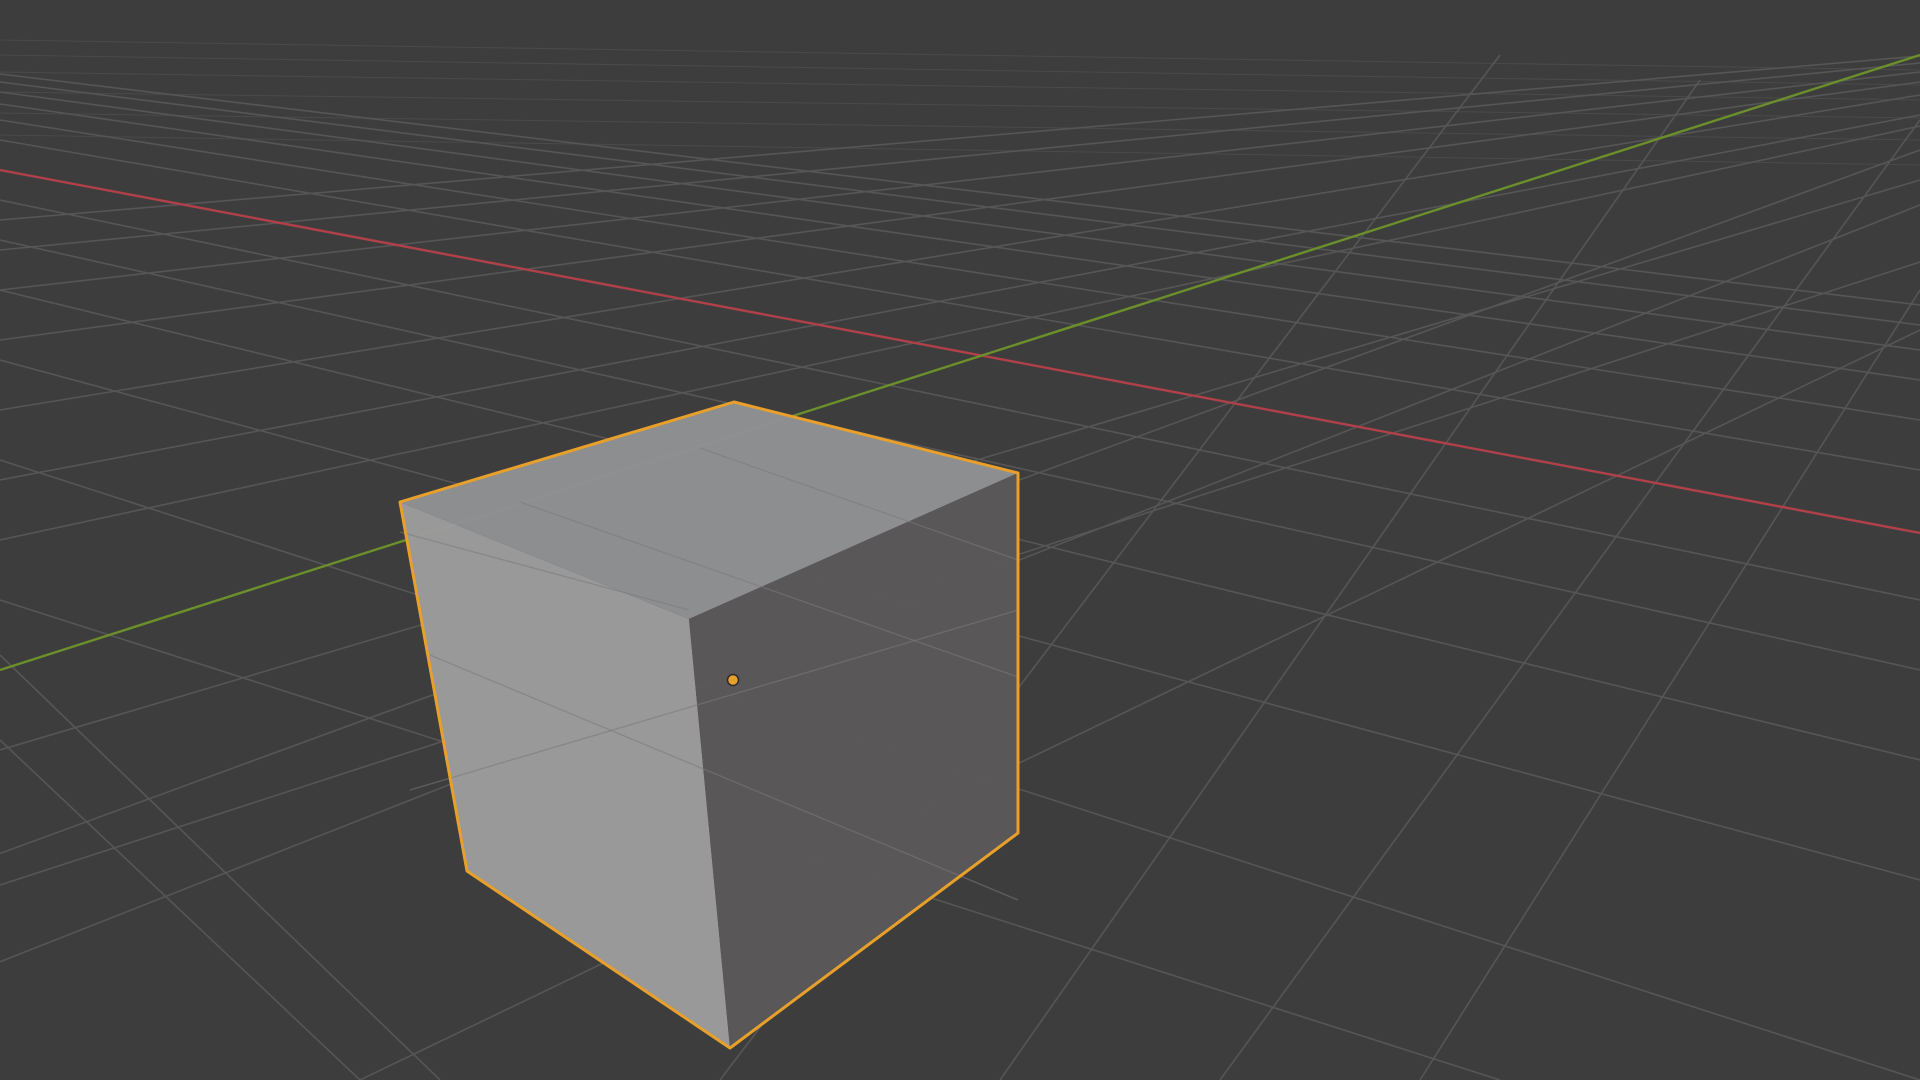  What do you see at coordinates (733, 680) in the screenshot?
I see `object-origin-marker` at bounding box center [733, 680].